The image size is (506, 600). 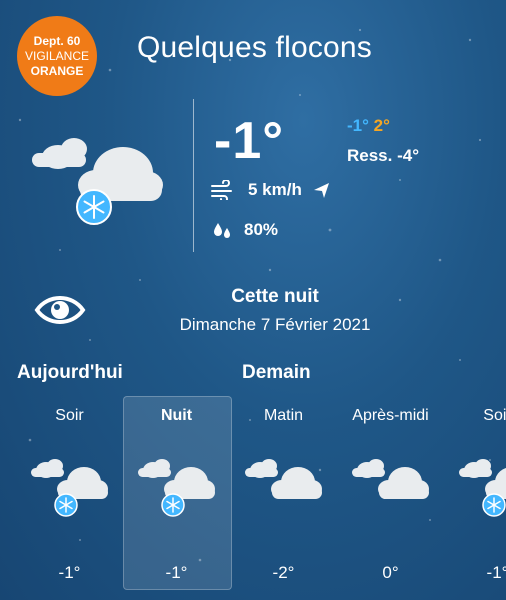 I want to click on slot-name: Après-midi, so click(x=390, y=415).